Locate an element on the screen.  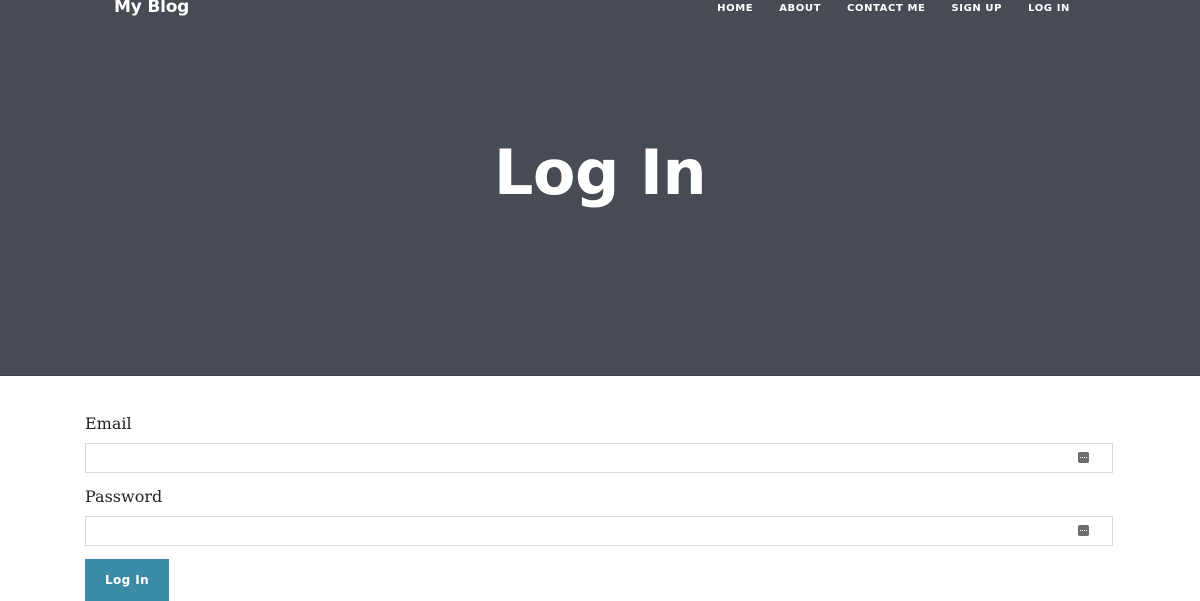
nav-contact-link: CONTACT ME is located at coordinates (886, 8).